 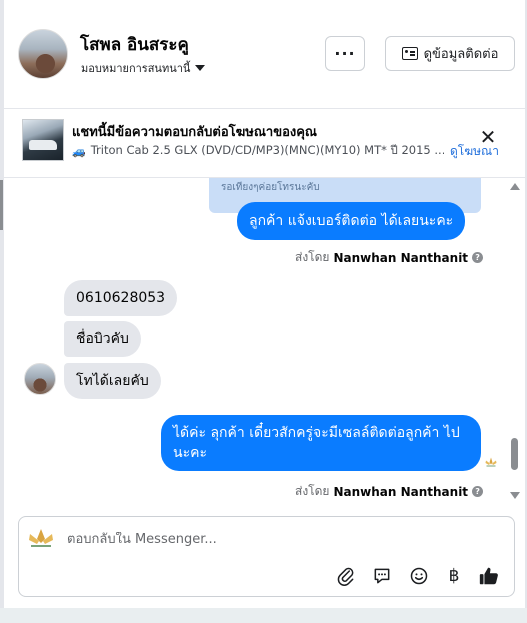 I want to click on emoji-icon, so click(x=419, y=576).